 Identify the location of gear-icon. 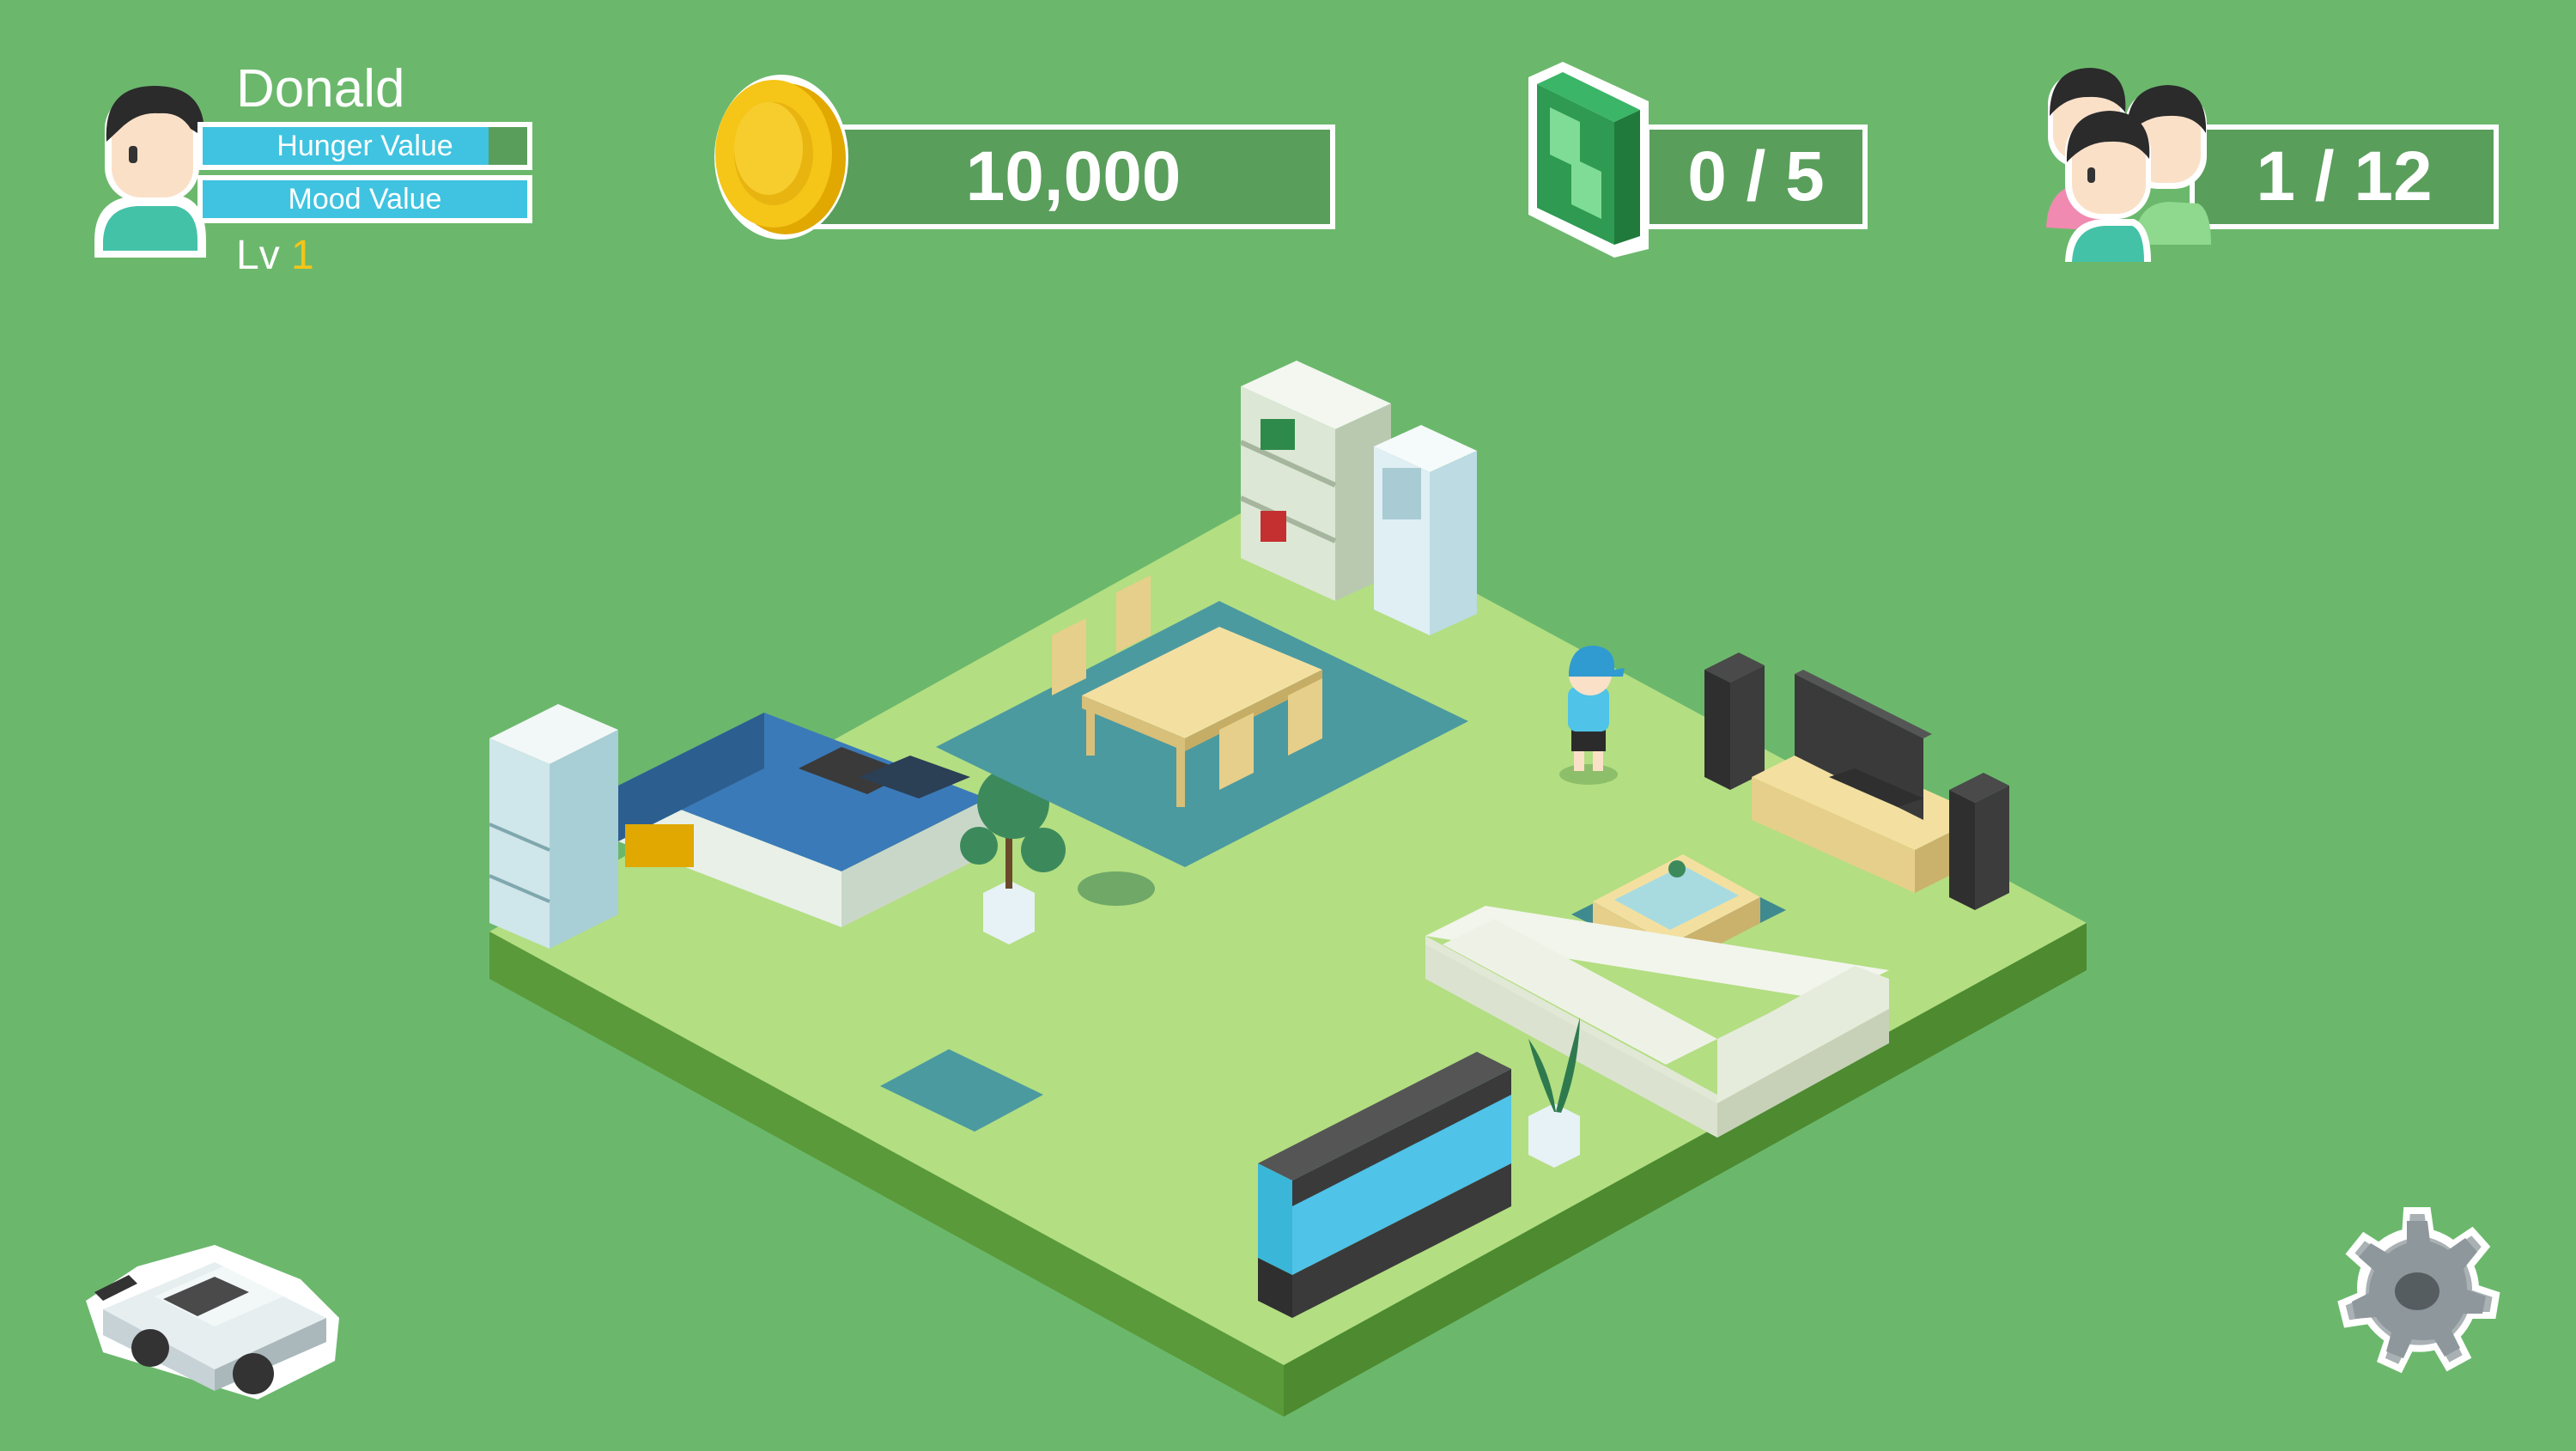
(2417, 1288).